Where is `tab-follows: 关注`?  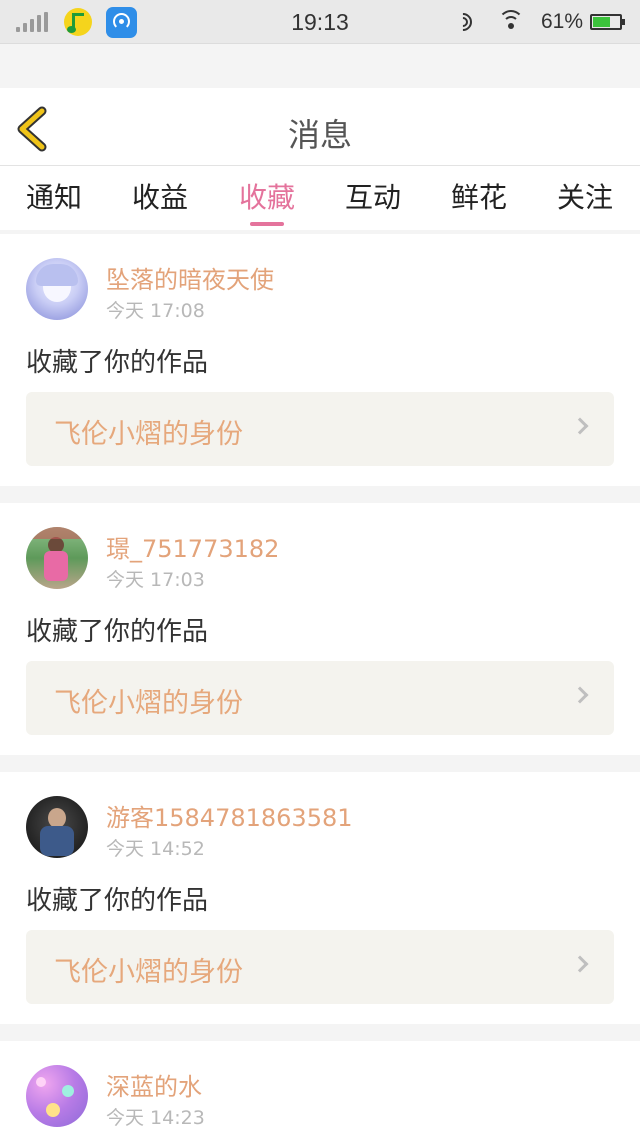 tab-follows: 关注 is located at coordinates (585, 196).